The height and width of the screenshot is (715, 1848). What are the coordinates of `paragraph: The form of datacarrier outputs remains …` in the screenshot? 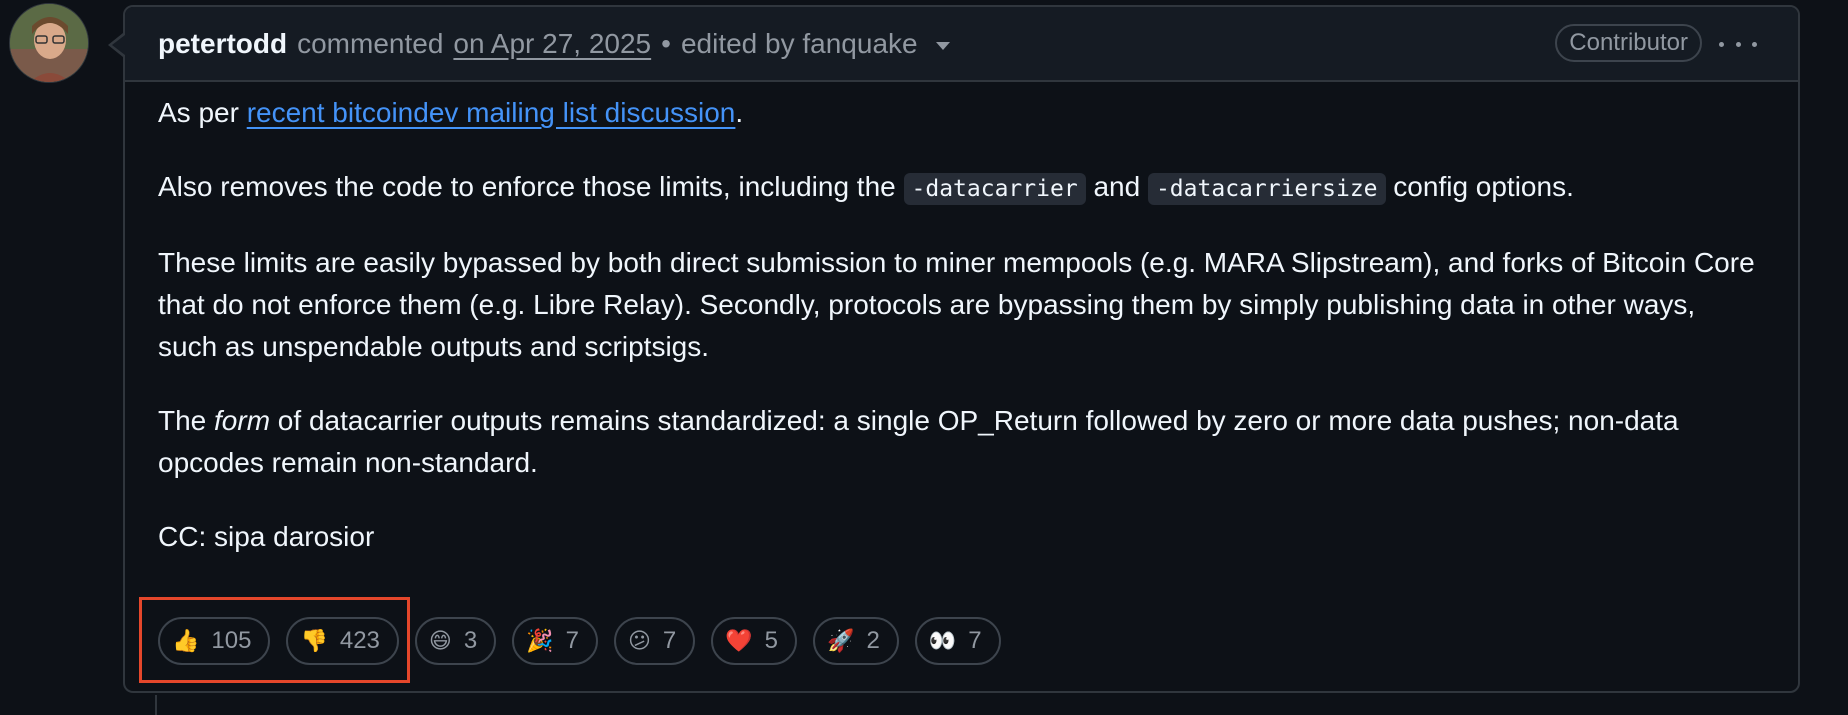 It's located at (958, 442).